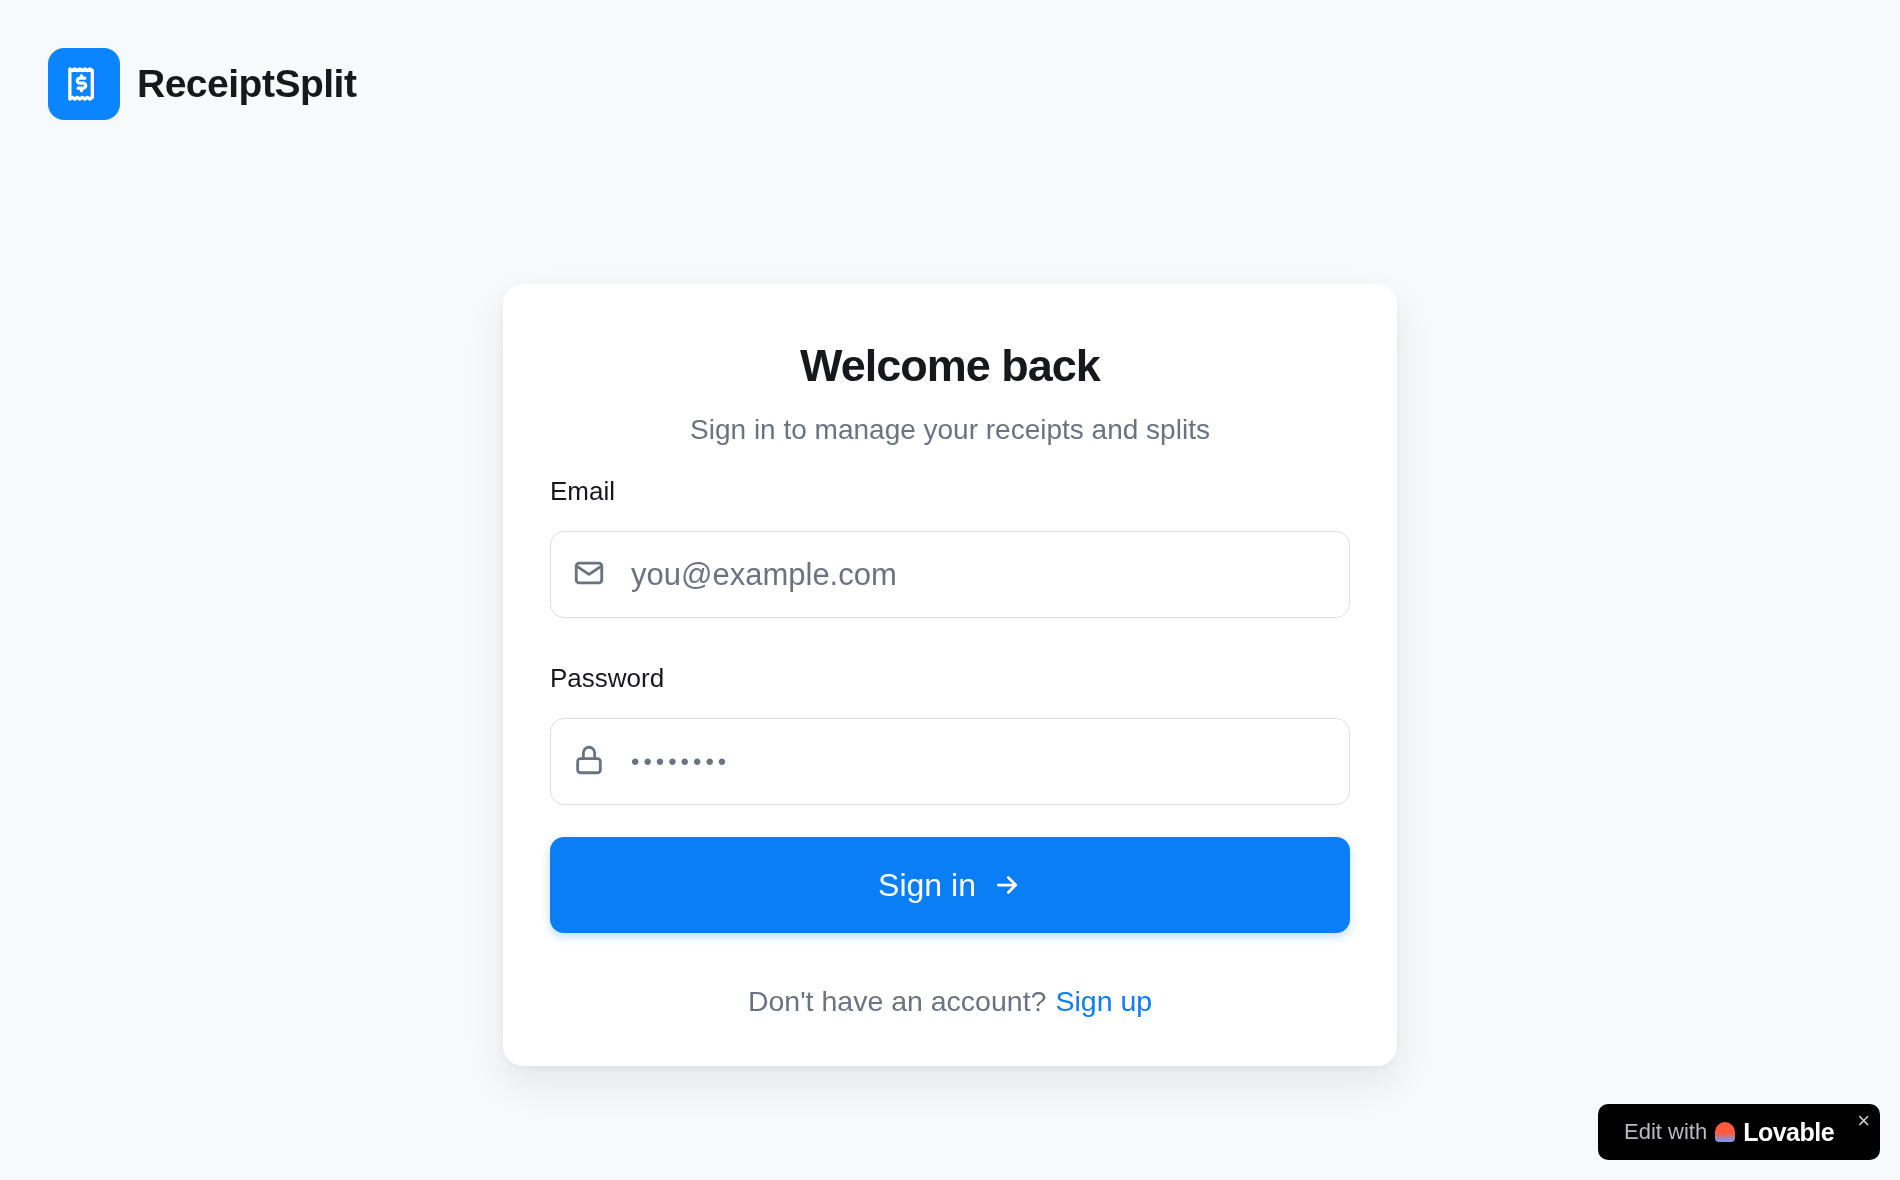  I want to click on sign-up-link: Sign up, so click(1104, 1001).